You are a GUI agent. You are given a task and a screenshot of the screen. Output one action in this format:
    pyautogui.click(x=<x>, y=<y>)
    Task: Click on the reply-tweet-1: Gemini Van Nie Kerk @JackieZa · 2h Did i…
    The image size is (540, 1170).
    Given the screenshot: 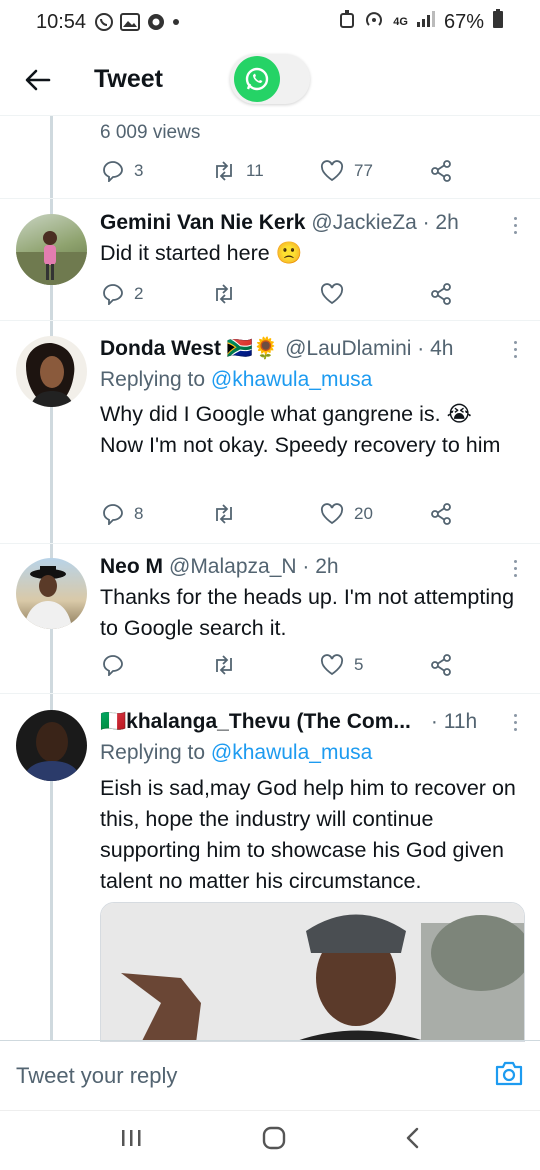 What is the action you would take?
    pyautogui.click(x=270, y=259)
    